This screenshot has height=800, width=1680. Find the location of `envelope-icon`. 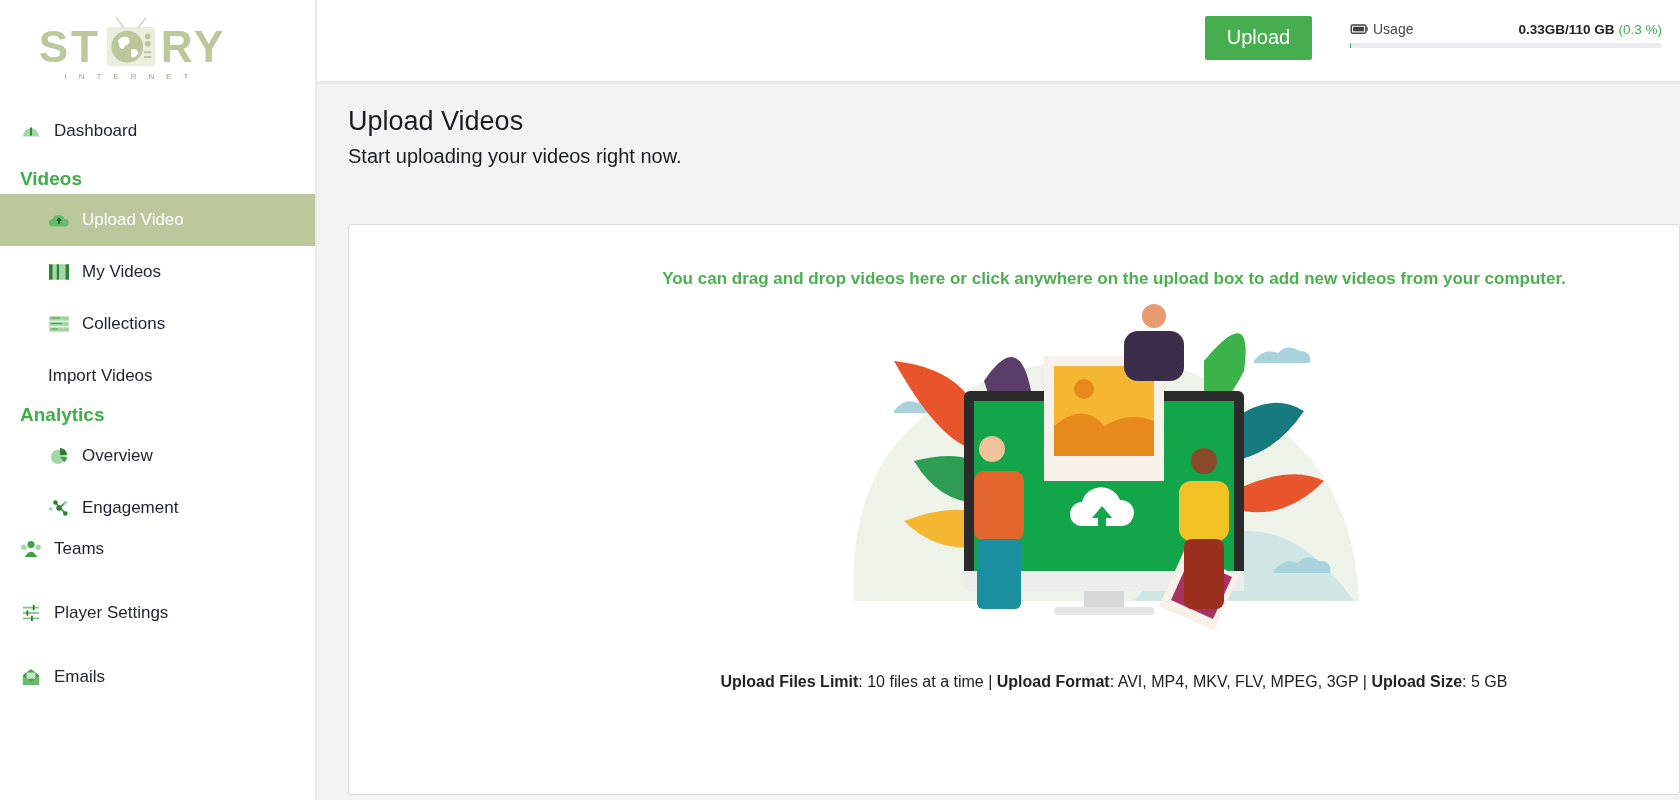

envelope-icon is located at coordinates (31, 677).